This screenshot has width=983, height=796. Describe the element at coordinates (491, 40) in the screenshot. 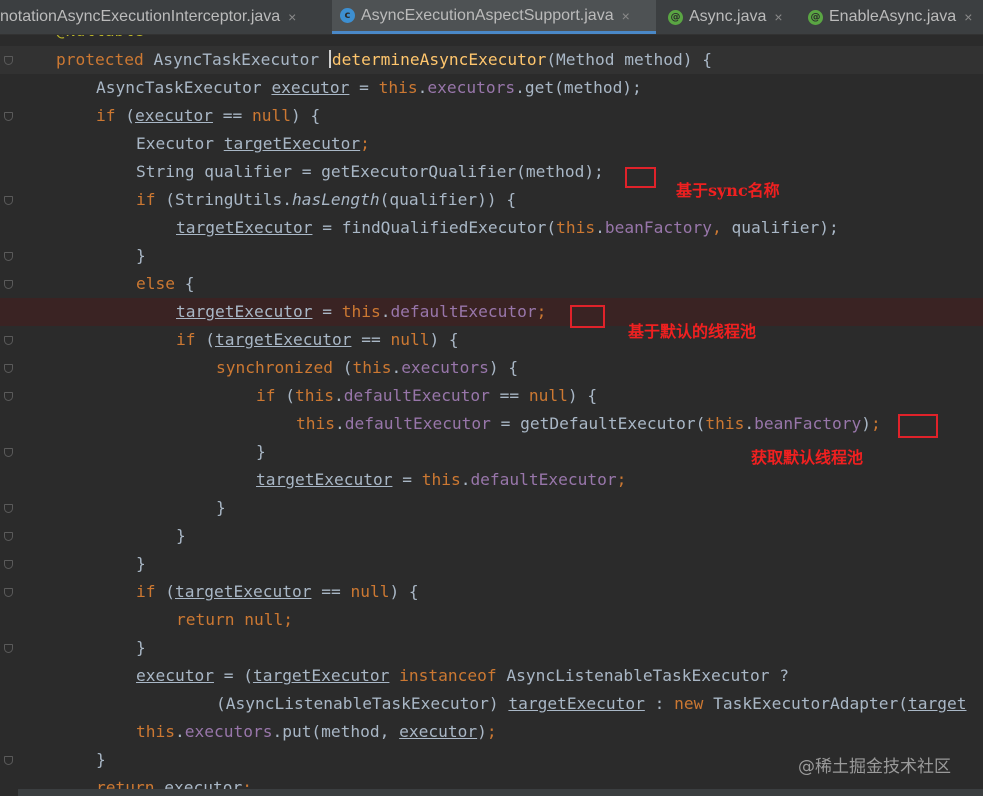

I see `code-line: @Nullable` at that location.